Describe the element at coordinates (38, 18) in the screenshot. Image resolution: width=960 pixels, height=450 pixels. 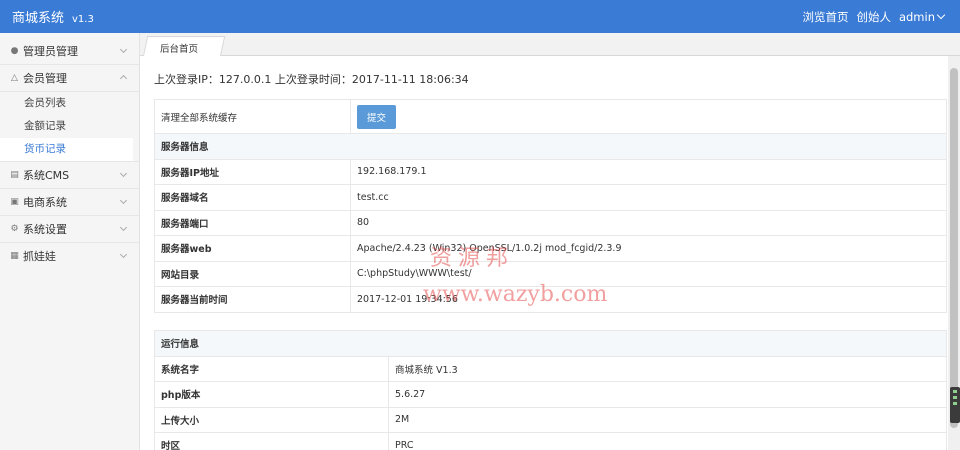
I see `brand-title: 商城系统` at that location.